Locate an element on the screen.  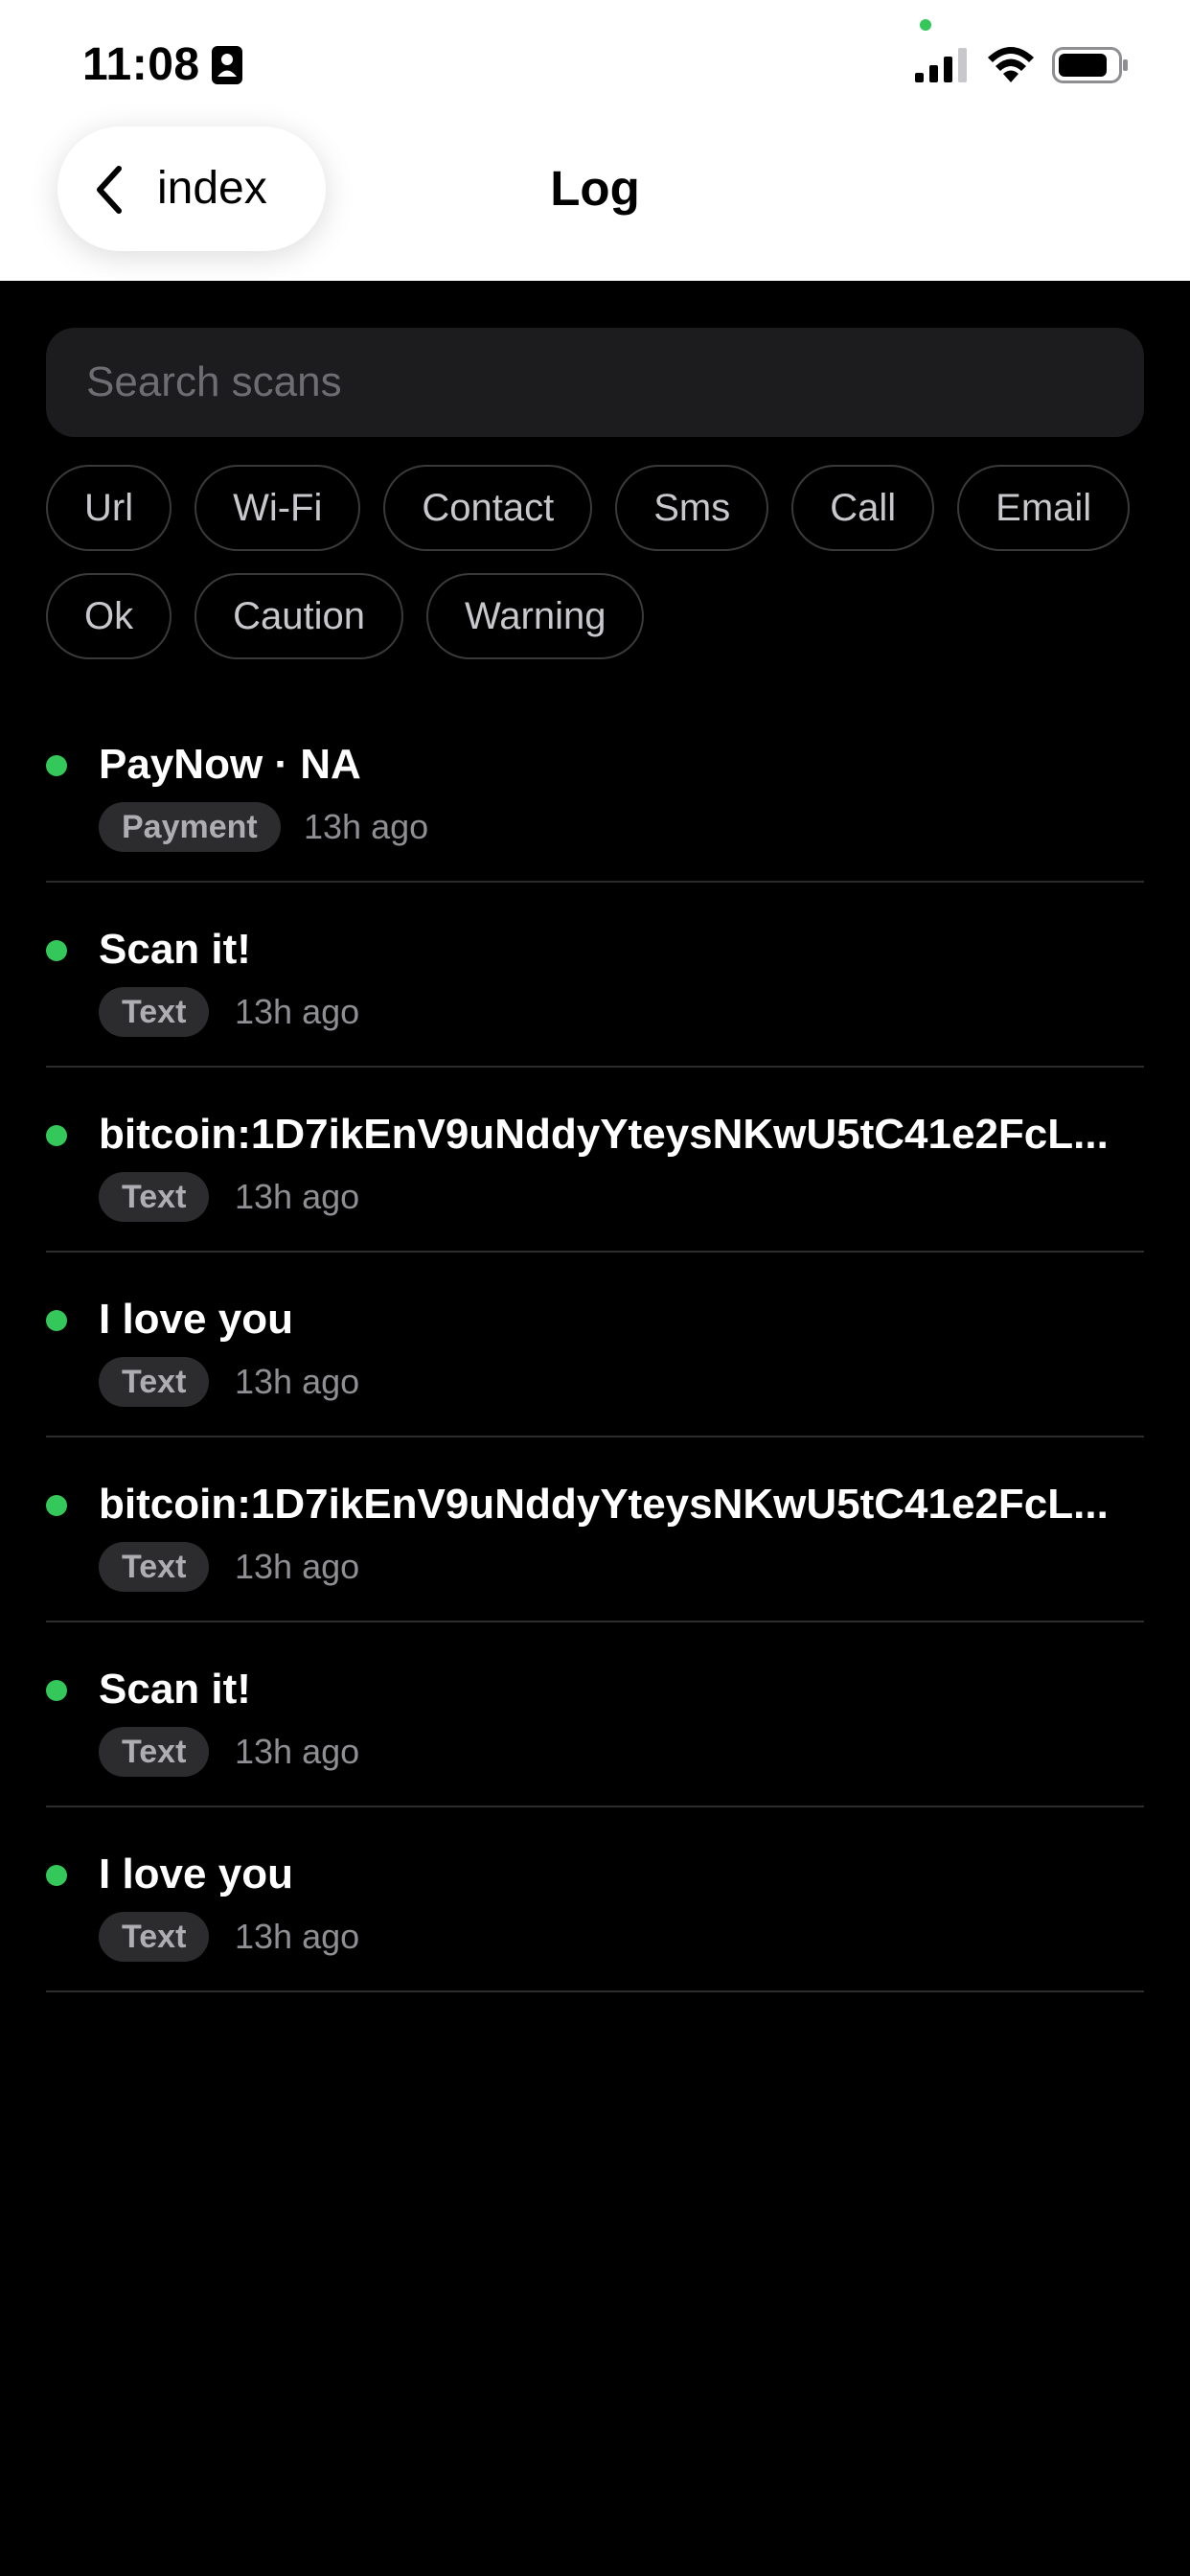
filter-chip-ok: Ok is located at coordinates (109, 616).